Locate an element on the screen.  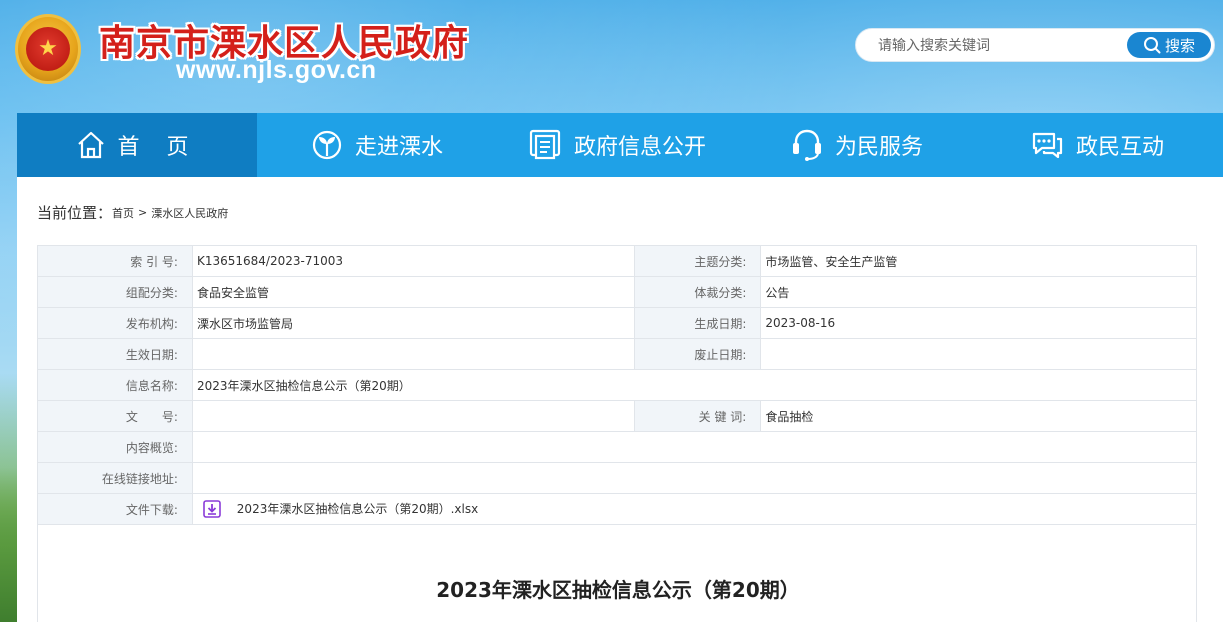
download-cell: 2023年溧水区抽检信息公示（第20期）.xlsx is located at coordinates (694, 509).